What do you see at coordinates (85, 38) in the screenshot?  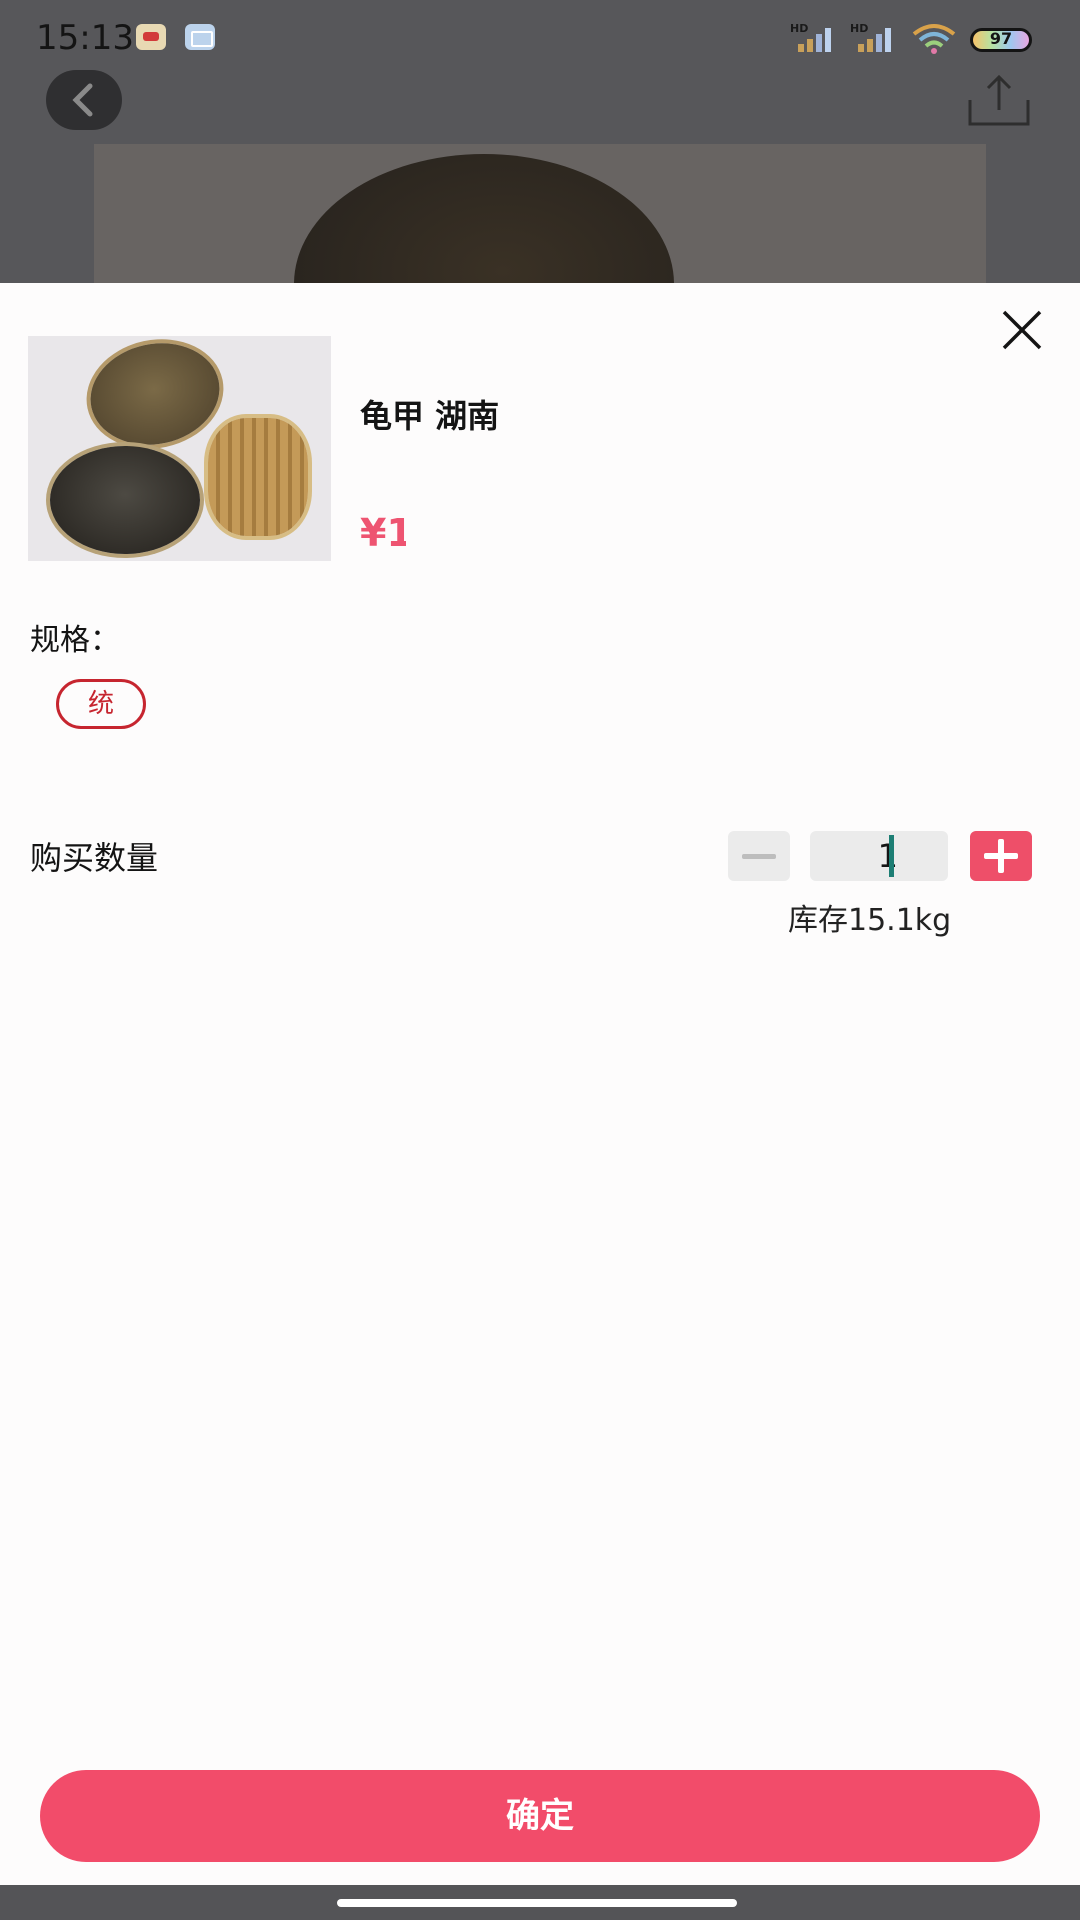 I see `status-time: 15:13` at bounding box center [85, 38].